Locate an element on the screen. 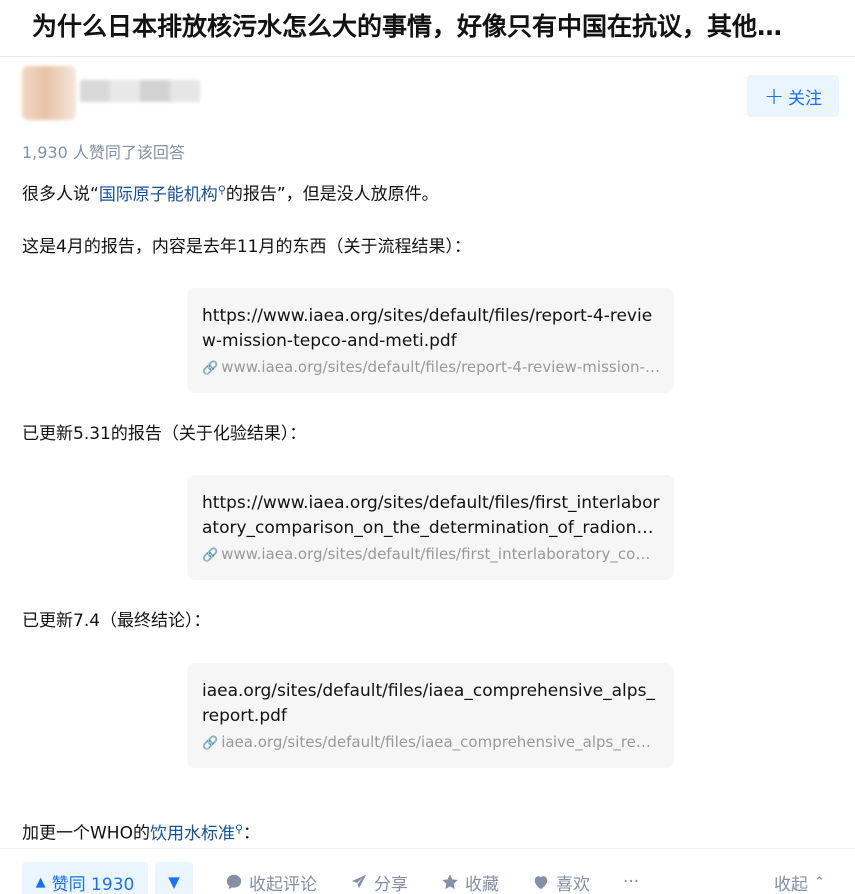  who-suffix: ： is located at coordinates (252, 833).